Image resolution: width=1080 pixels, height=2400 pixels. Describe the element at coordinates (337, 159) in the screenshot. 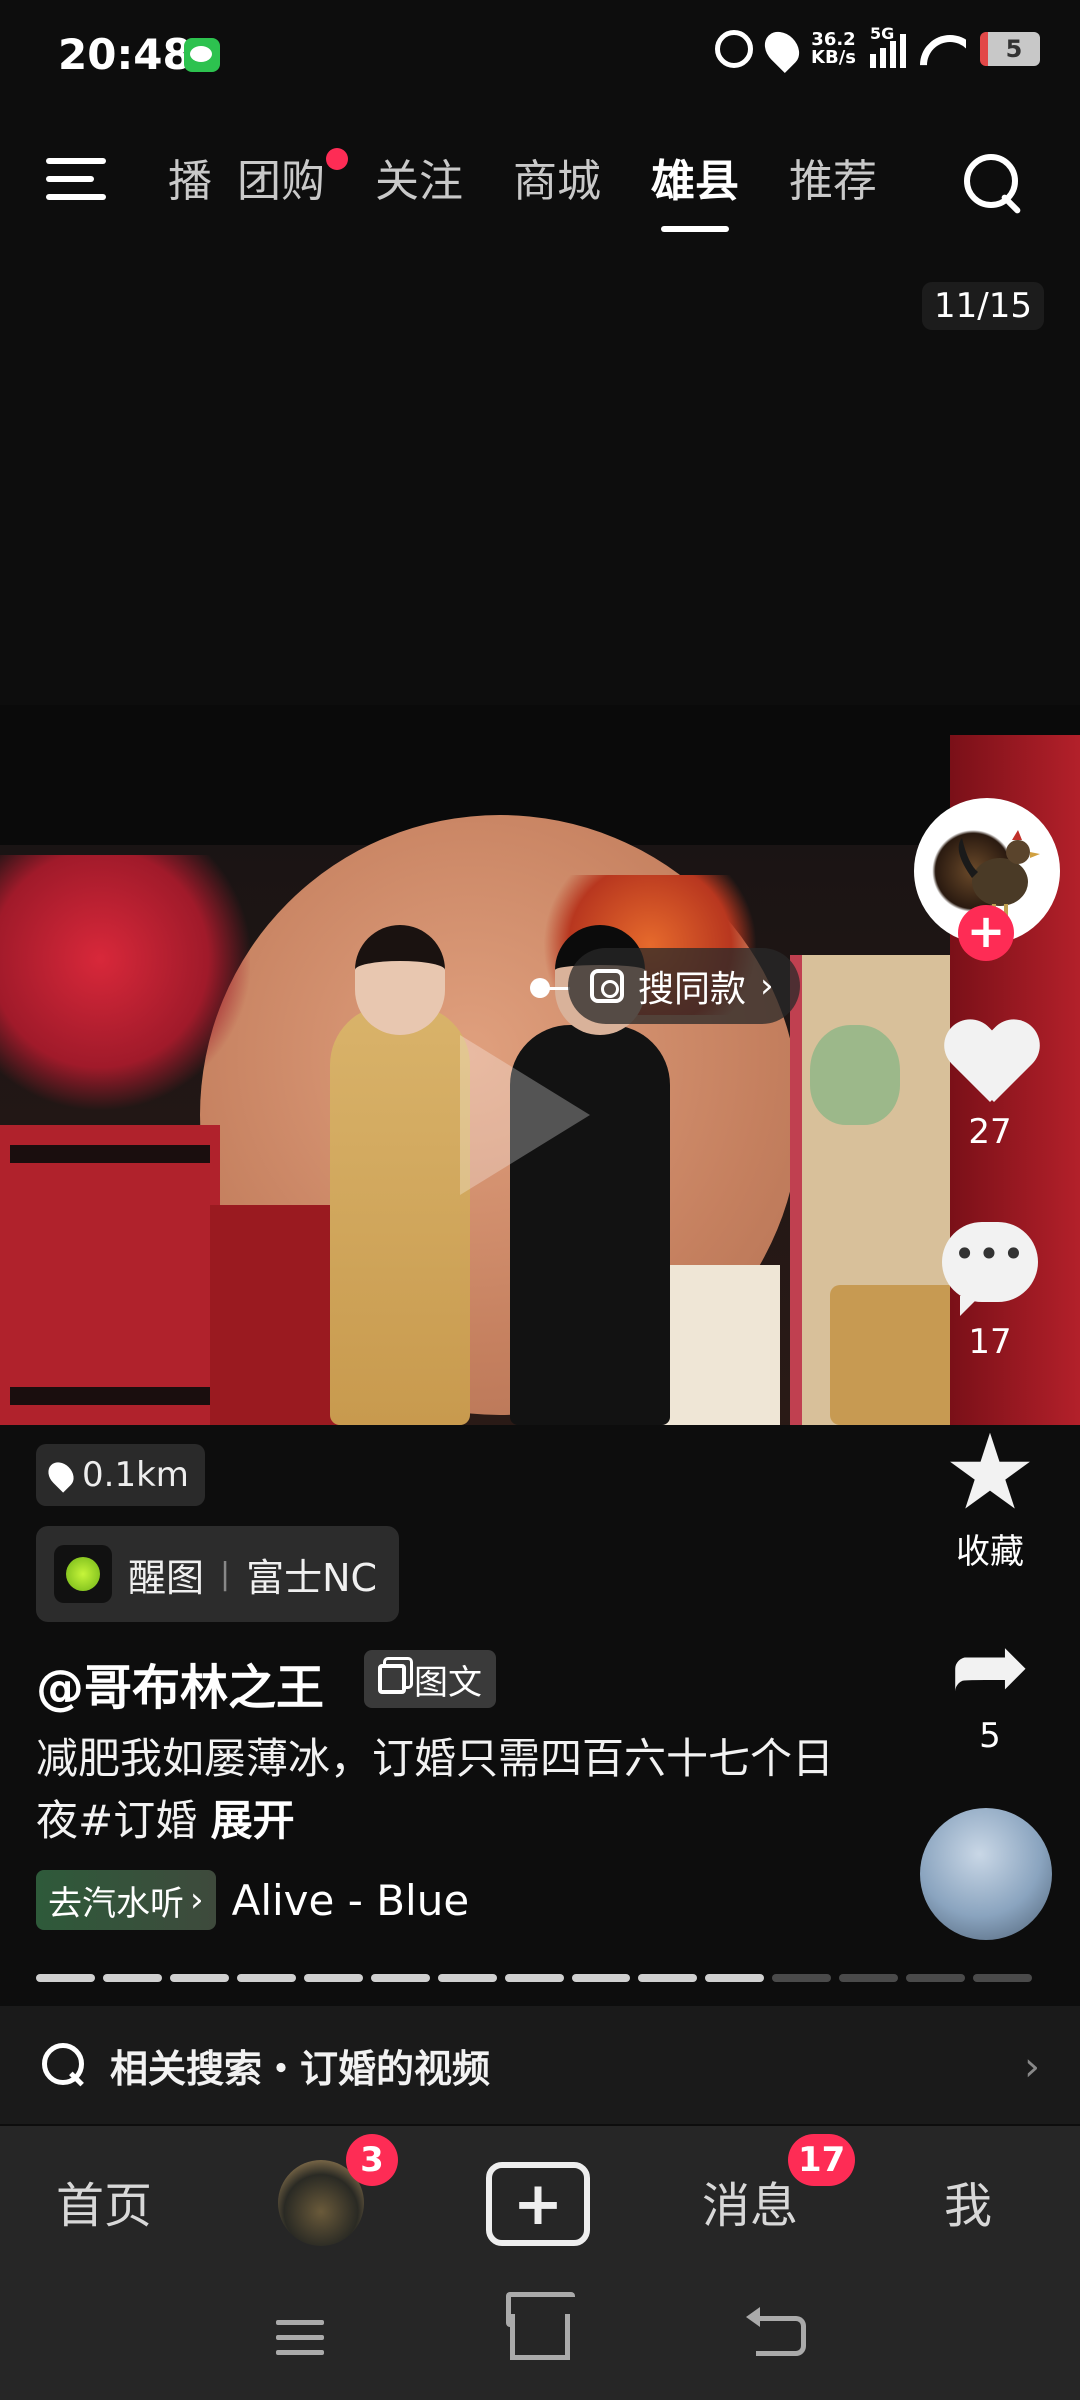

I see `notification-dot` at that location.